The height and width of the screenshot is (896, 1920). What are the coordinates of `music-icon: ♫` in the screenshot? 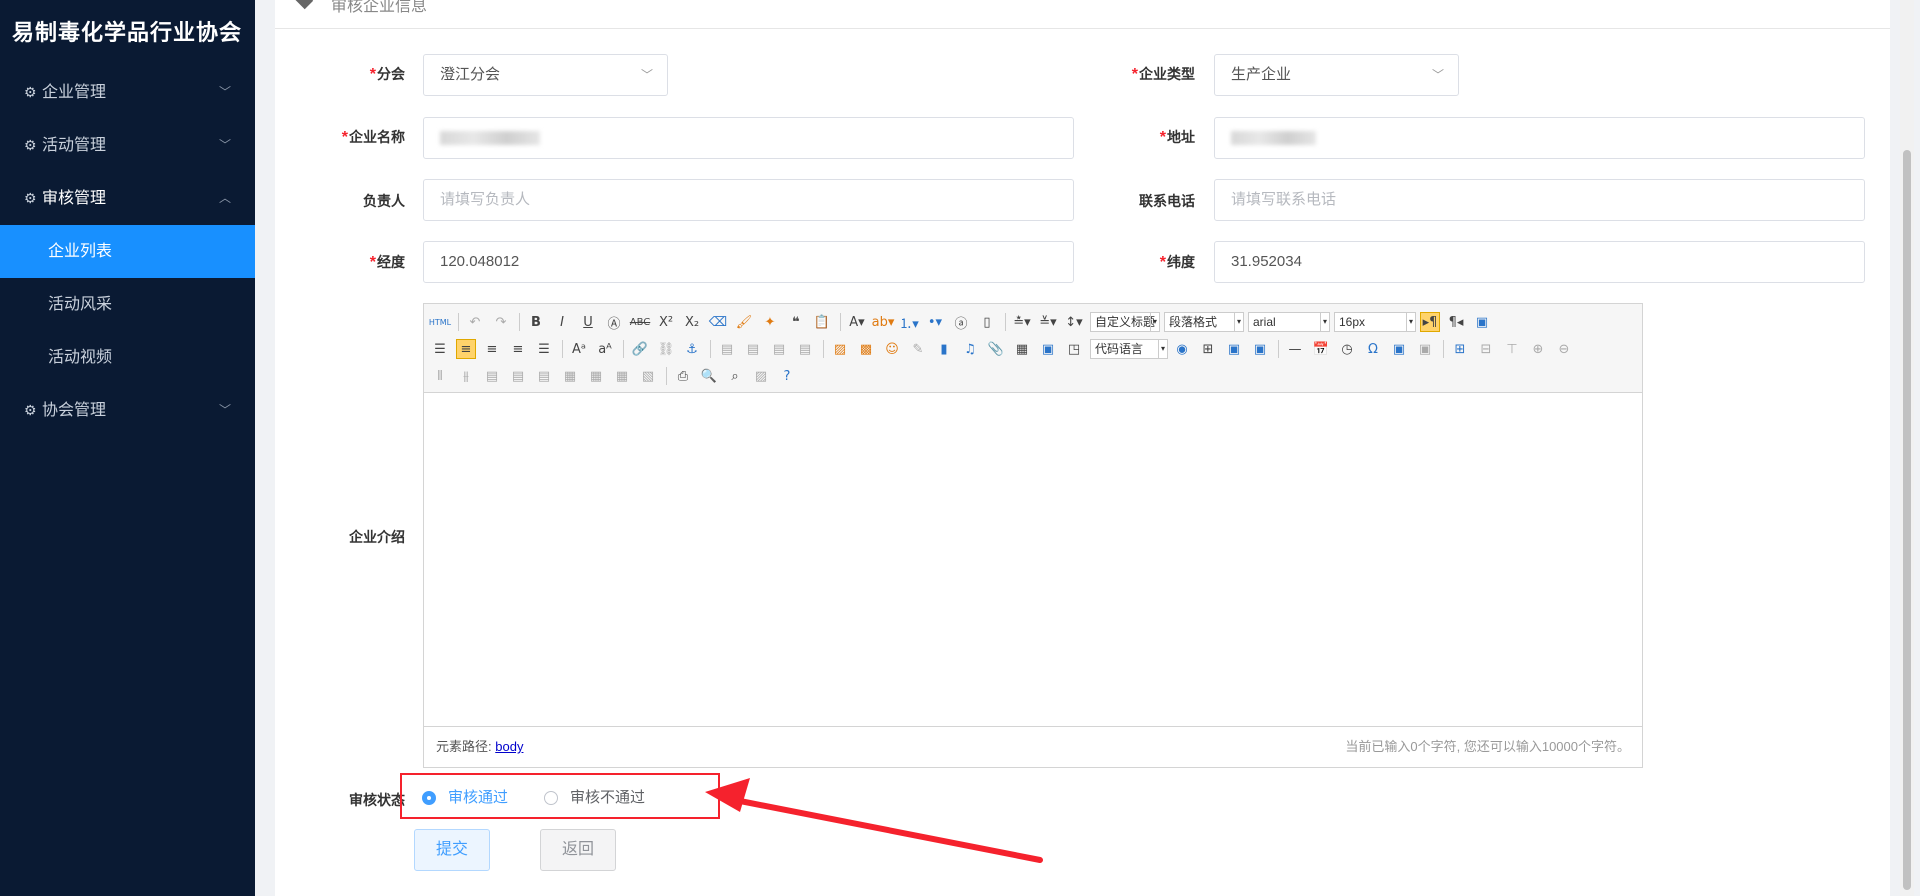 It's located at (970, 349).